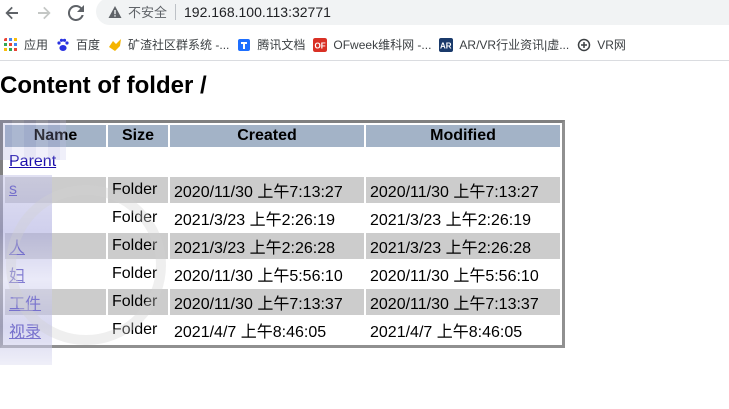 This screenshot has width=729, height=409. I want to click on modified-cell: 2021/3/23 上午2:26:28, so click(463, 246).